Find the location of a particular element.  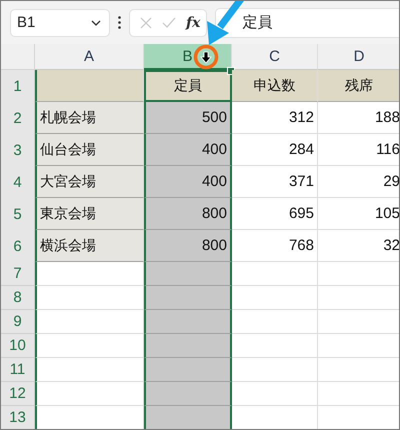

down-arrow-cursor-icon is located at coordinates (206, 58).